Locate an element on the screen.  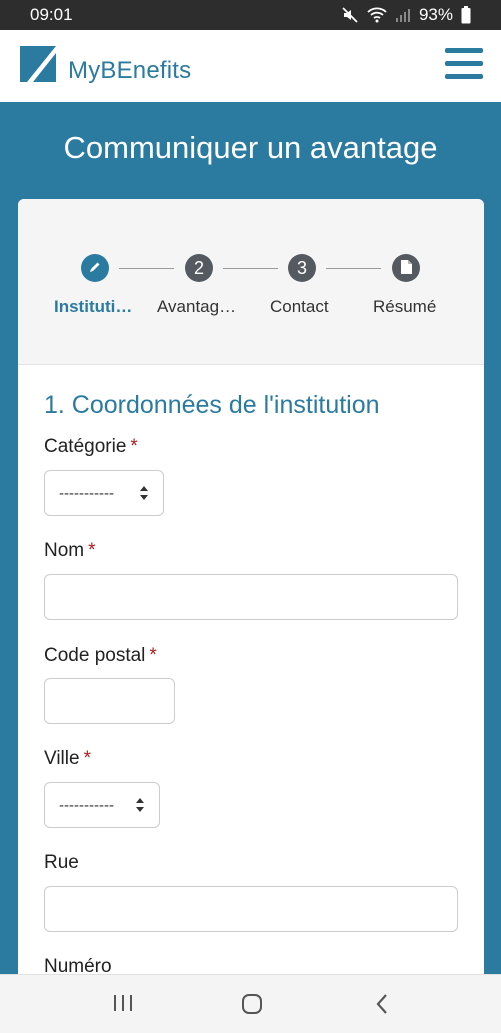
nom-label: Nom * is located at coordinates (70, 551).